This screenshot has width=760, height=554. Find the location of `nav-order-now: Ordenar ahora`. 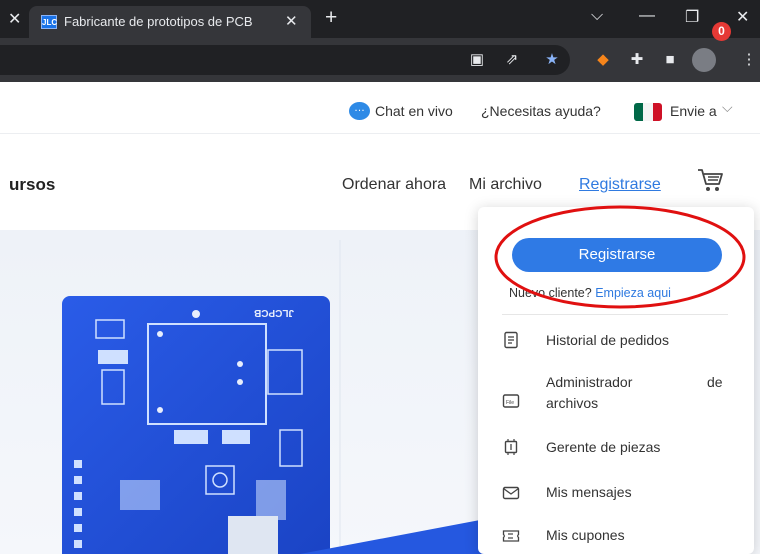

nav-order-now: Ordenar ahora is located at coordinates (394, 185).